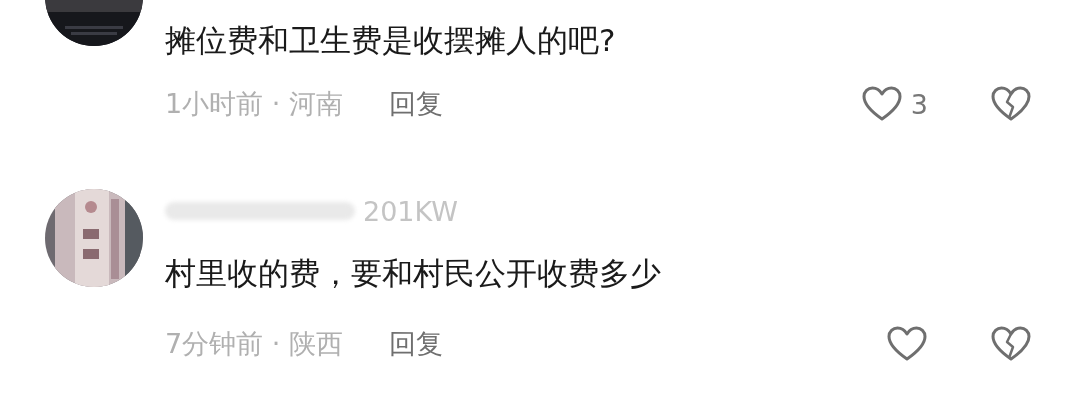 The width and height of the screenshot is (1080, 401). What do you see at coordinates (254, 344) in the screenshot?
I see `comment-info: 7分钟前 · 陕西` at bounding box center [254, 344].